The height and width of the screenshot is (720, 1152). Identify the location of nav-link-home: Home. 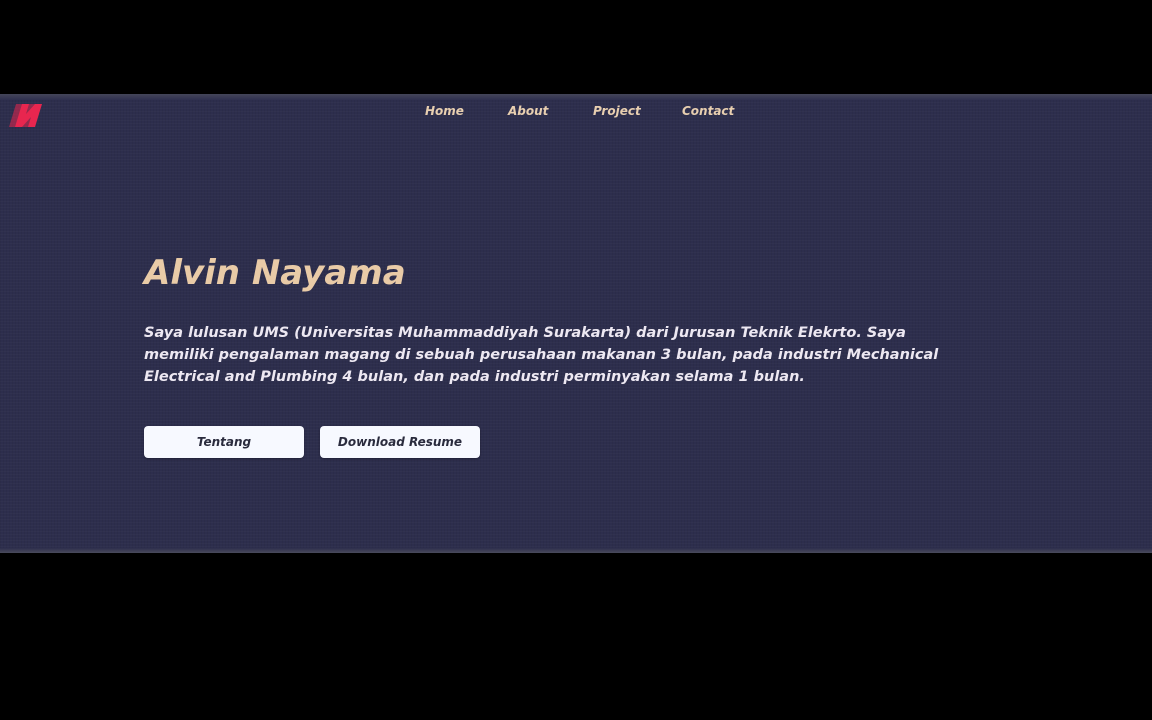
(444, 111).